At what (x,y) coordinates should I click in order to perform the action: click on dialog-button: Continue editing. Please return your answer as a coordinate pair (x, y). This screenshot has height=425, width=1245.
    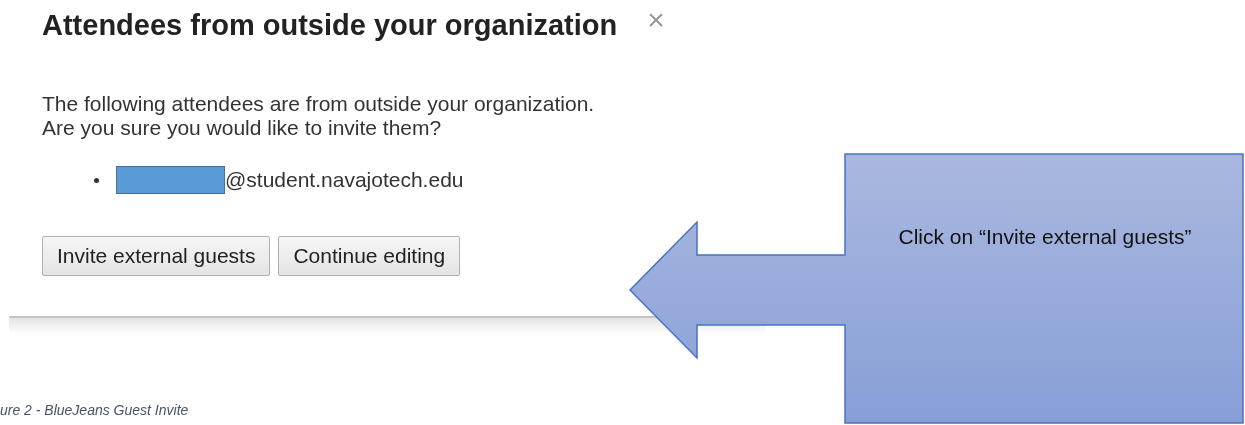
    Looking at the image, I should click on (369, 256).